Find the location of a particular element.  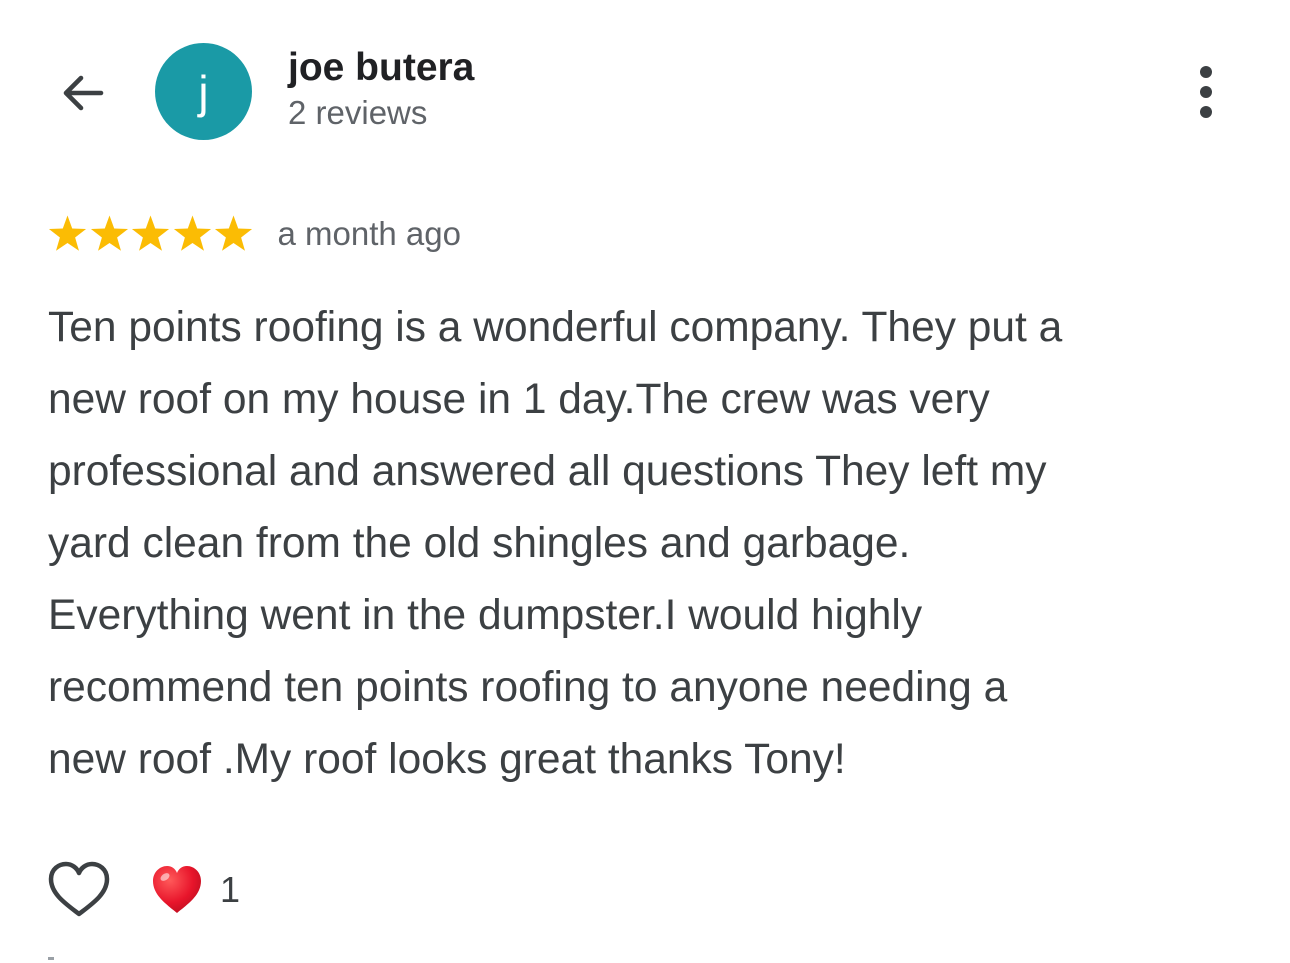

avatar-initial: j is located at coordinates (203, 91).